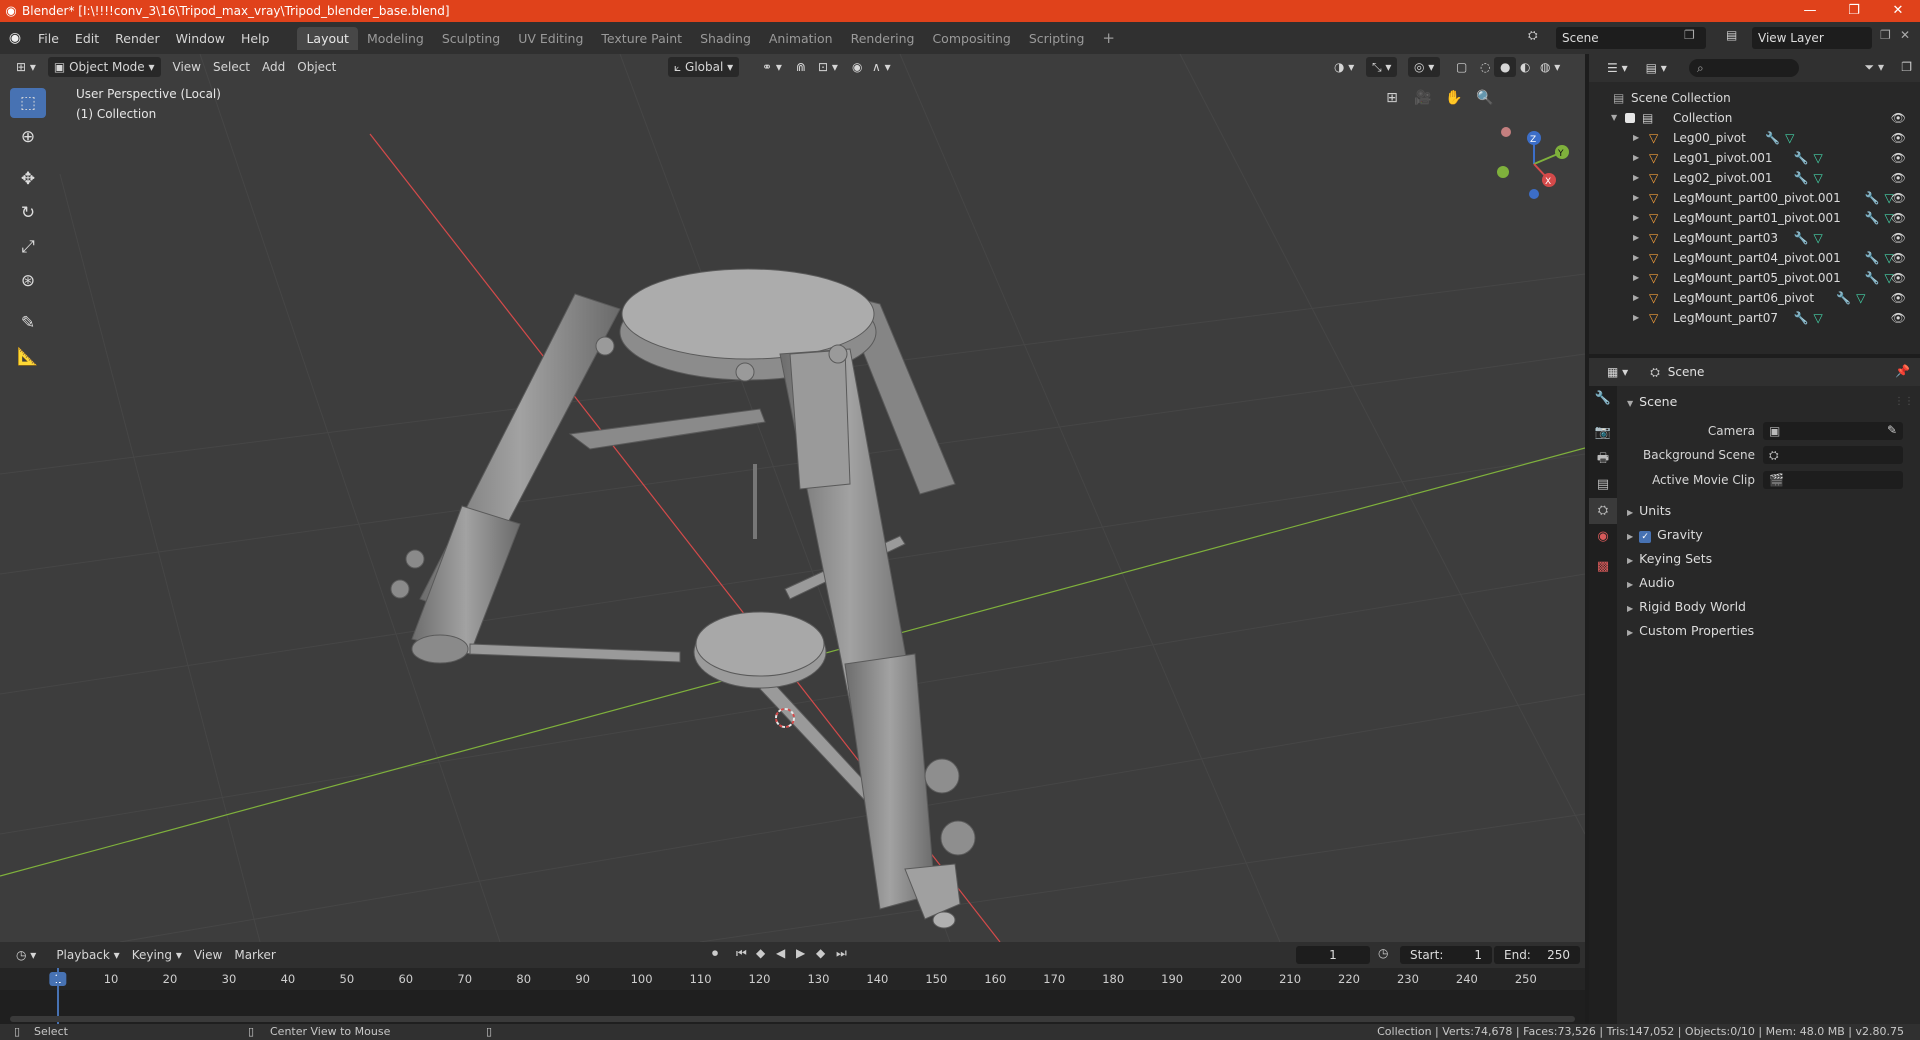 The height and width of the screenshot is (1040, 1920). I want to click on editor-type-icon: ⊞ ▾, so click(26, 67).